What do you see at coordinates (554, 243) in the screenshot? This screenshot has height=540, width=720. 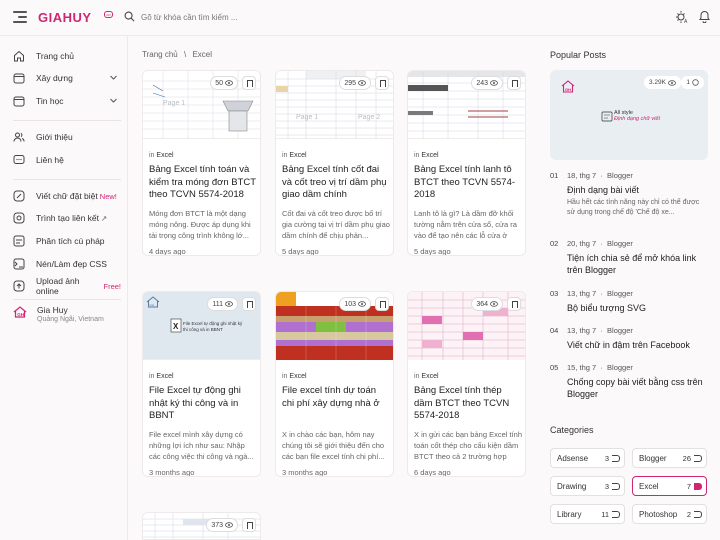 I see `popular-post-number: 02` at bounding box center [554, 243].